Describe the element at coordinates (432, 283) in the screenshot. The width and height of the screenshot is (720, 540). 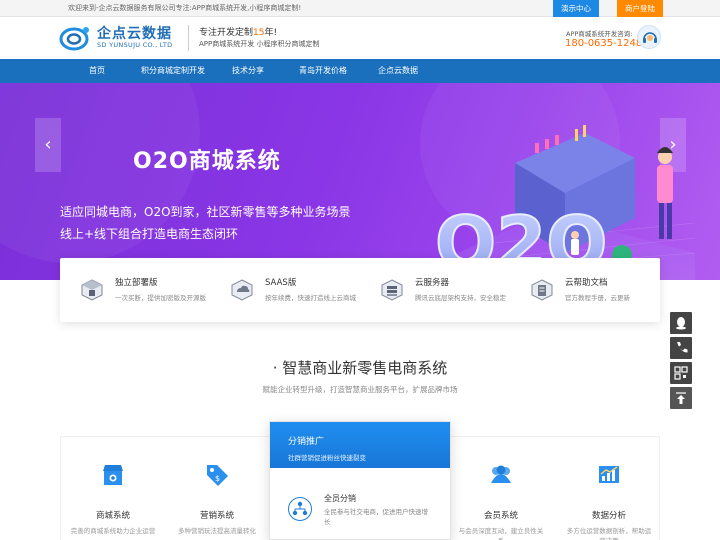
I see `feature-title: 云服务器` at that location.